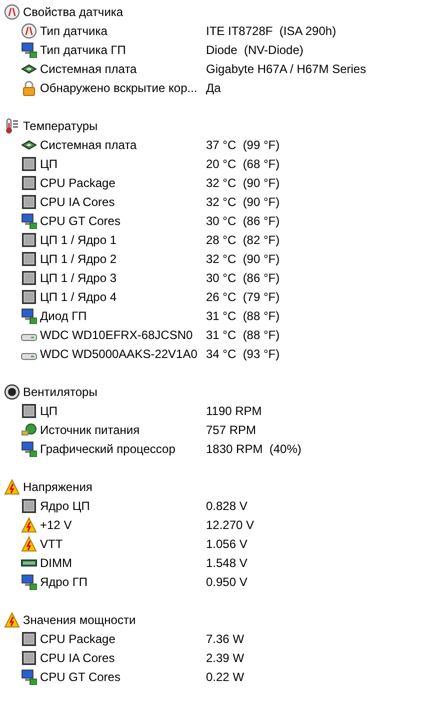  What do you see at coordinates (65, 506) in the screenshot?
I see `sensor-label: Ядро ЦП` at bounding box center [65, 506].